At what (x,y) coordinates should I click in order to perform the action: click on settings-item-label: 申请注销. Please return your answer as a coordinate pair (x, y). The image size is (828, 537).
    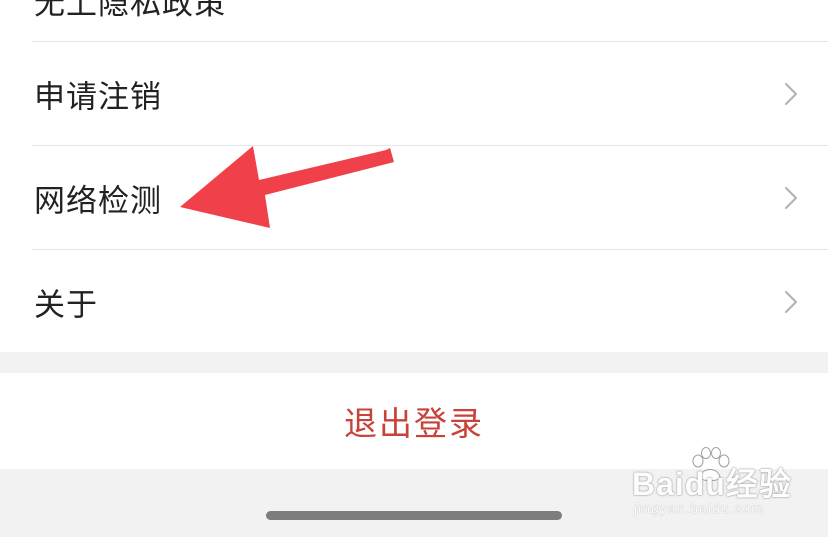
    Looking at the image, I should click on (98, 97).